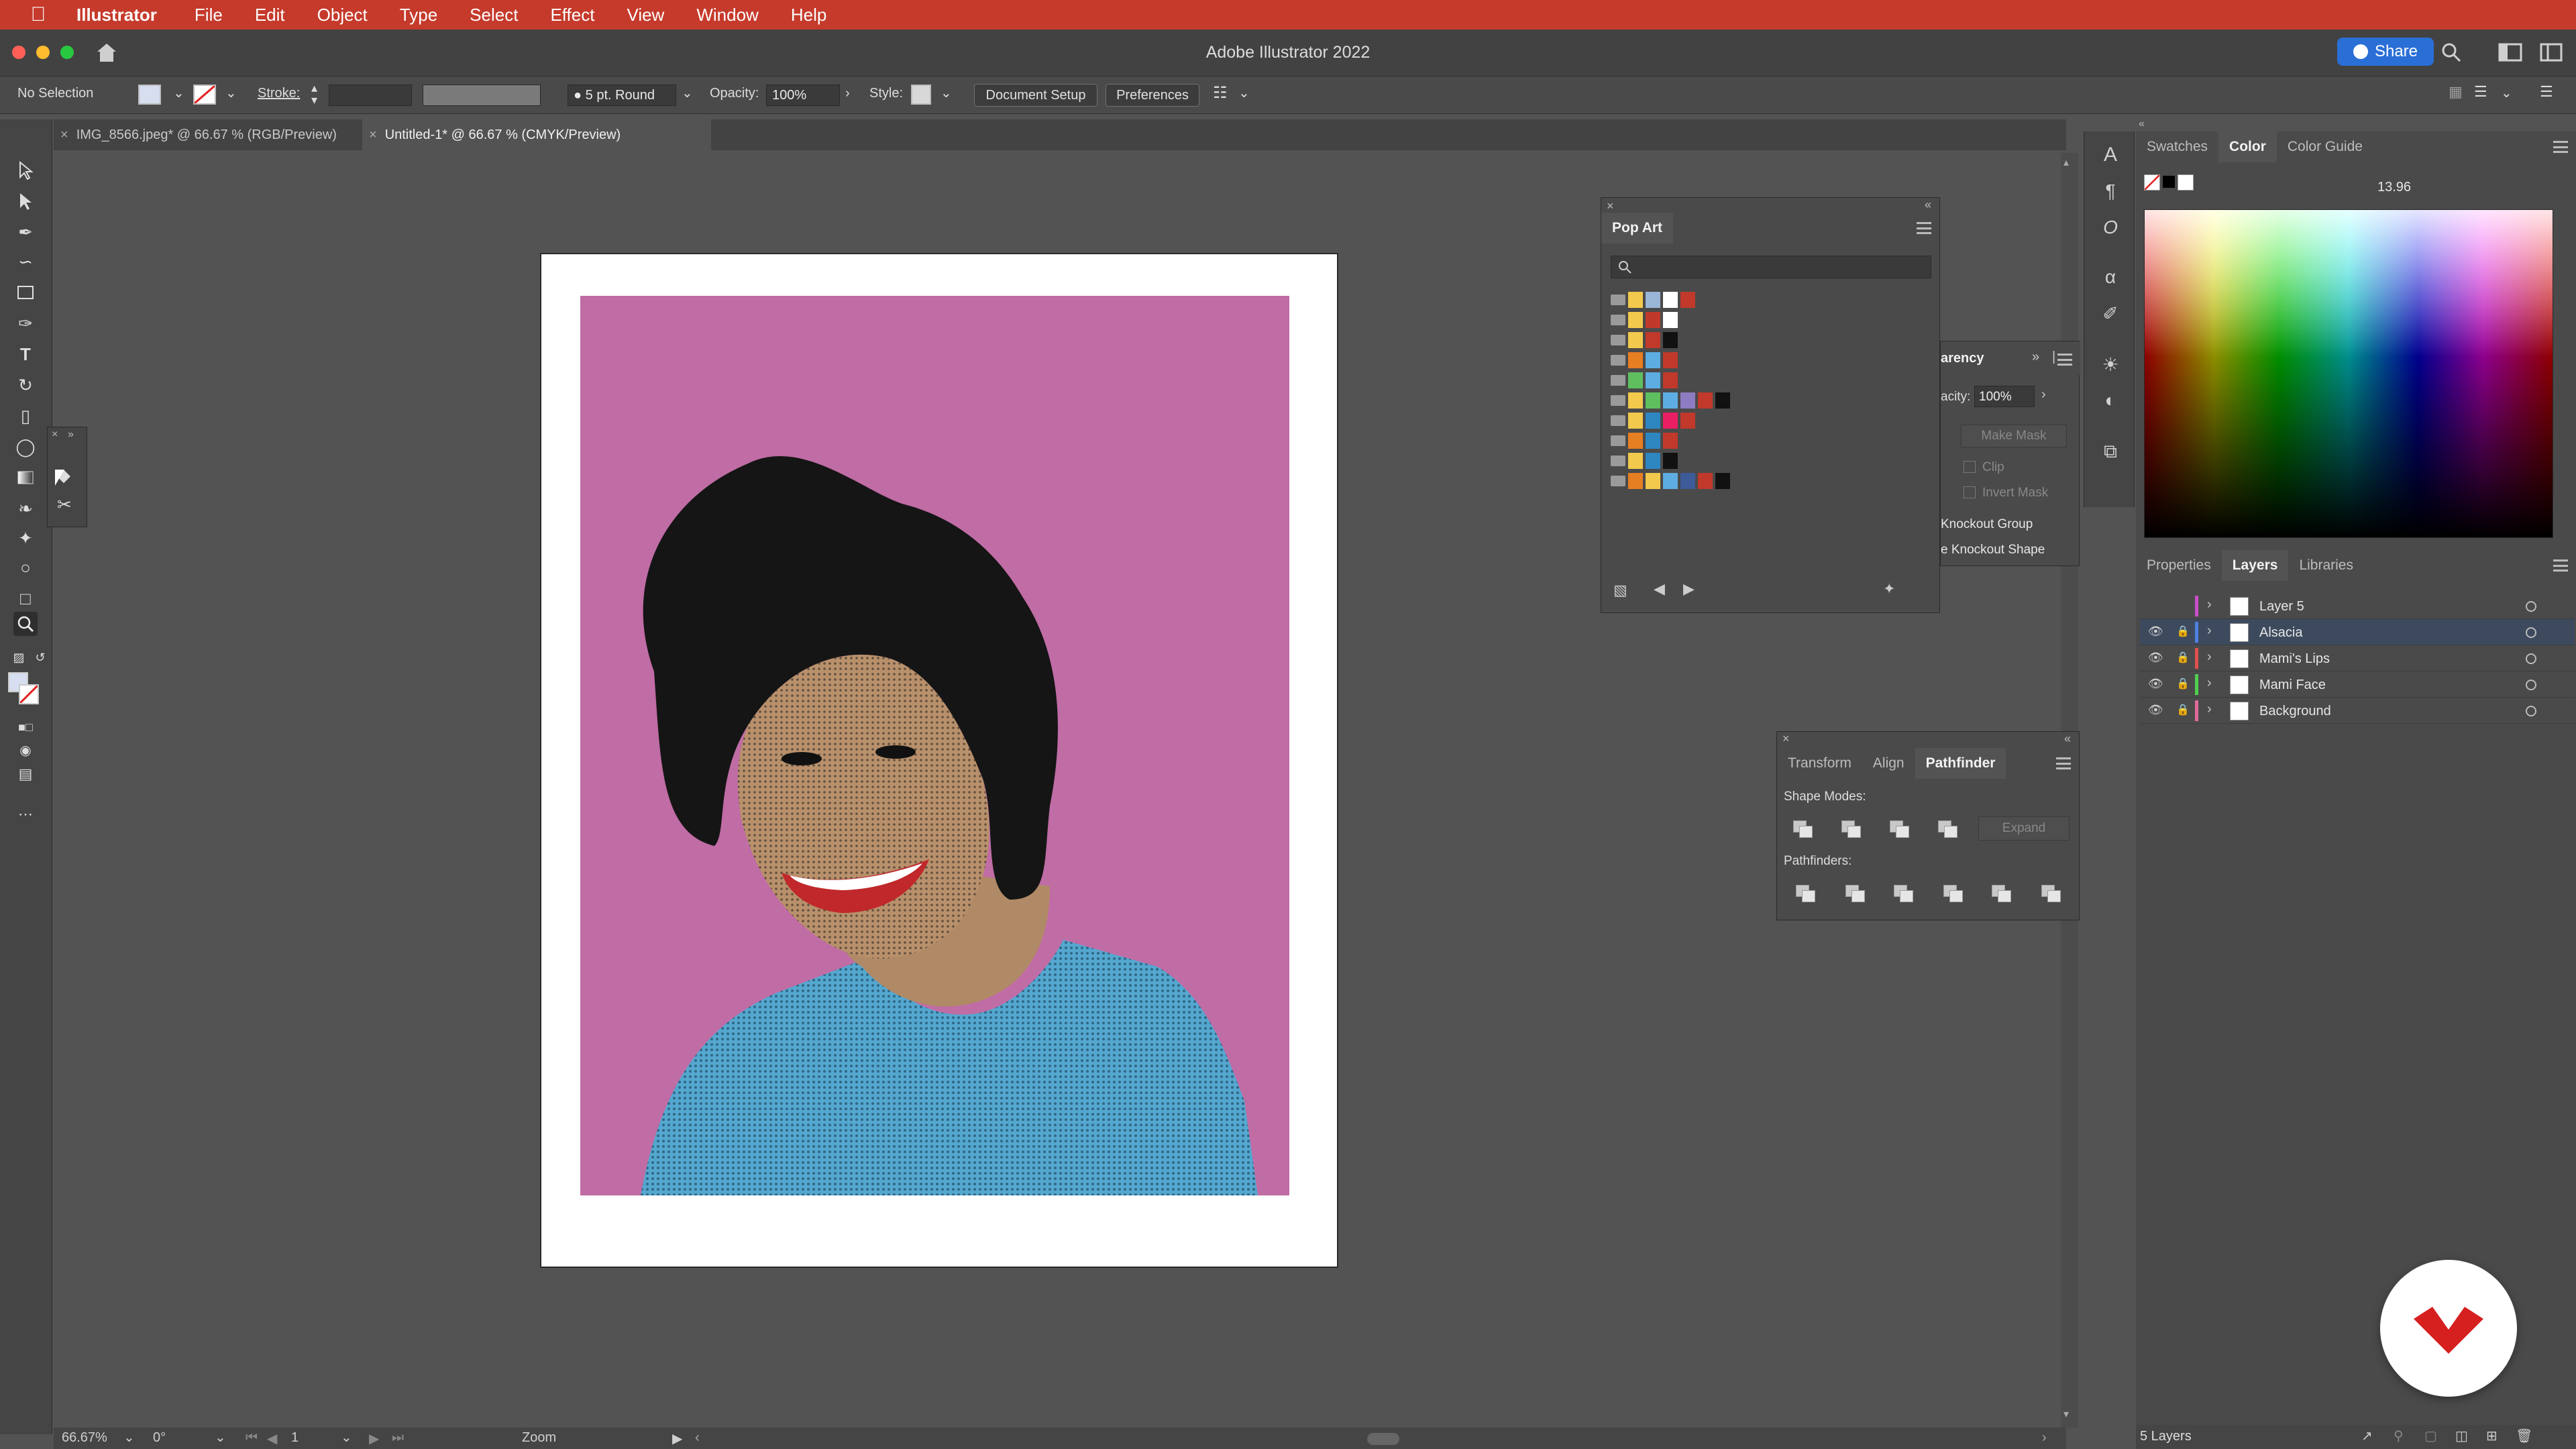 Image resolution: width=2576 pixels, height=1449 pixels. What do you see at coordinates (2183, 605) in the screenshot?
I see `lock-toggle-icon` at bounding box center [2183, 605].